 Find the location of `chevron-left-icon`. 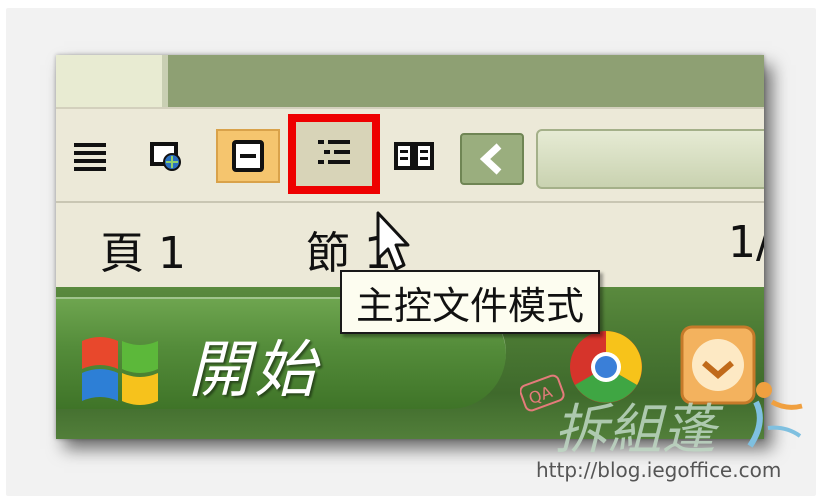

chevron-left-icon is located at coordinates (490, 159).